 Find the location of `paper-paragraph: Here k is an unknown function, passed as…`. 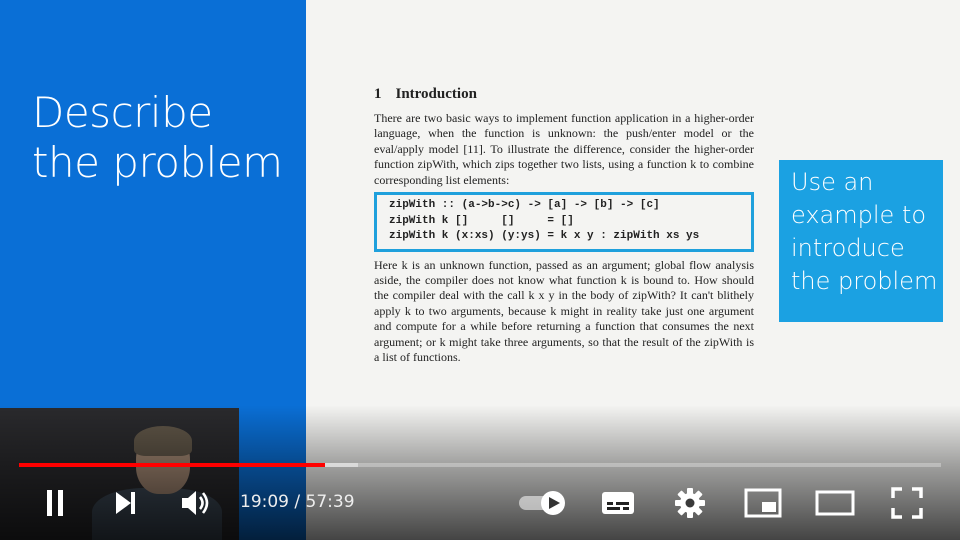

paper-paragraph: Here k is an unknown function, passed as… is located at coordinates (564, 310).